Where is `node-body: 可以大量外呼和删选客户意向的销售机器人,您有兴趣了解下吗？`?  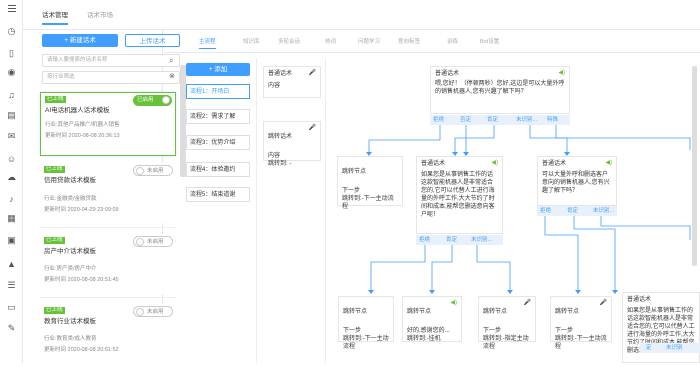
node-body: 可以大量外呼和删选客户意向的销售机器人,您有兴趣了解下吗？ is located at coordinates (576, 183).